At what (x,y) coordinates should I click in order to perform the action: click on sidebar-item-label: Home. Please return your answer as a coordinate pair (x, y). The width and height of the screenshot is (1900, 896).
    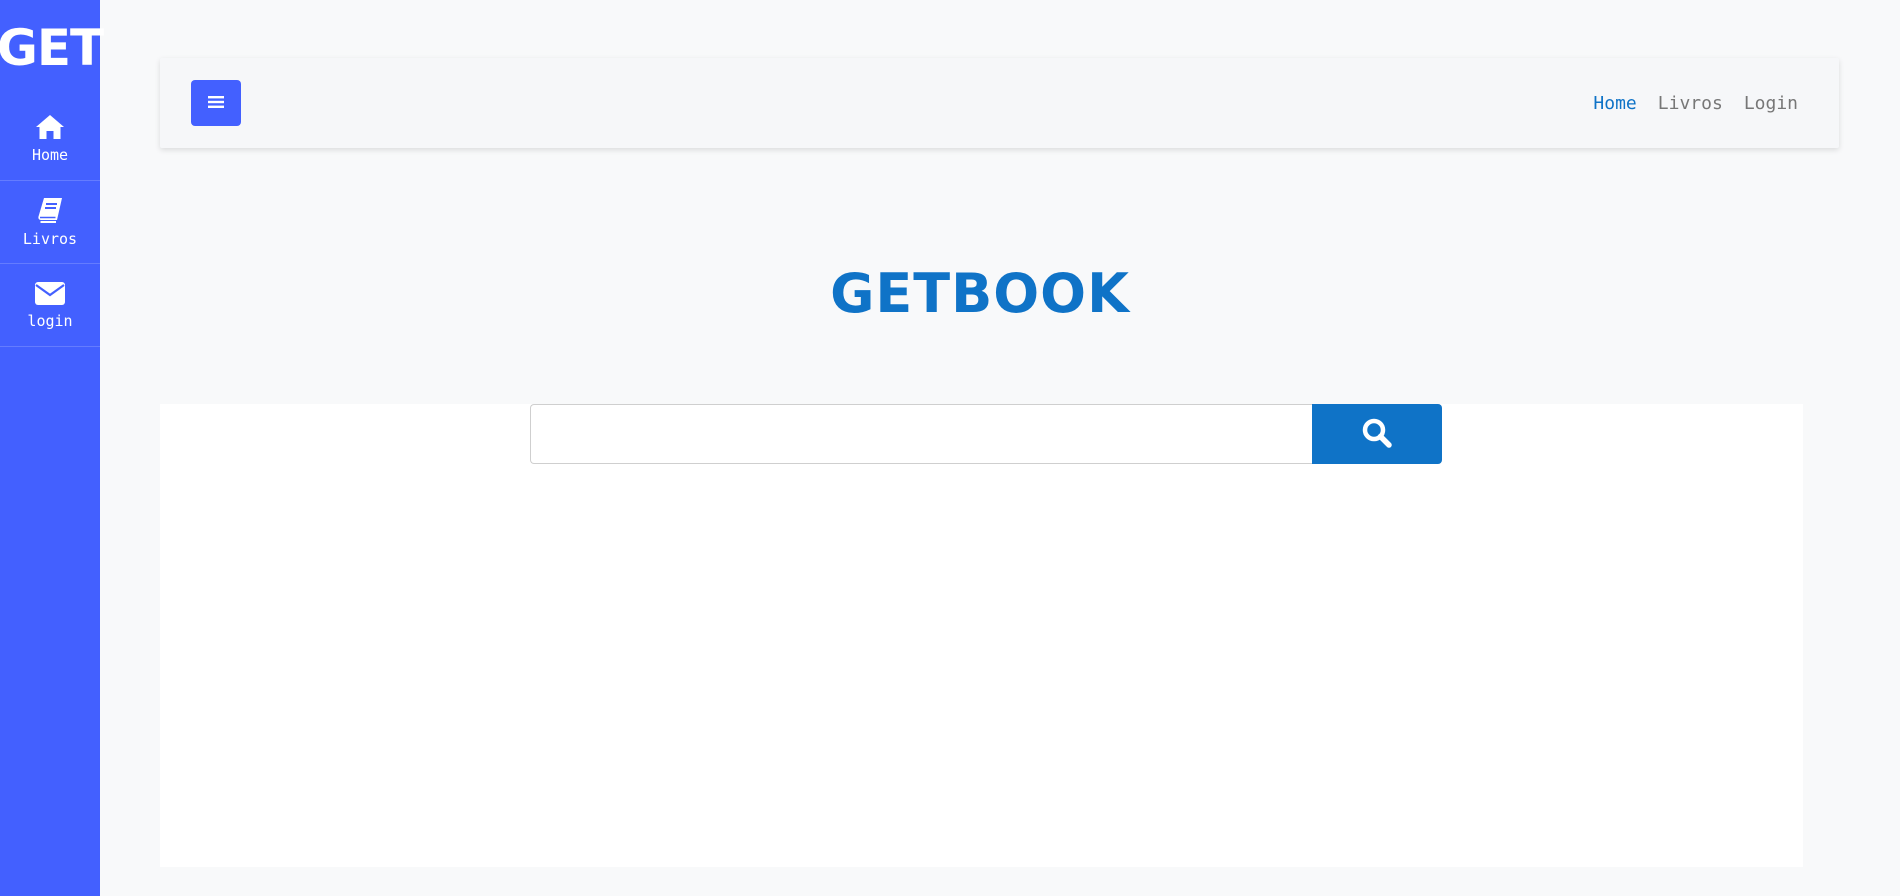
    Looking at the image, I should click on (50, 155).